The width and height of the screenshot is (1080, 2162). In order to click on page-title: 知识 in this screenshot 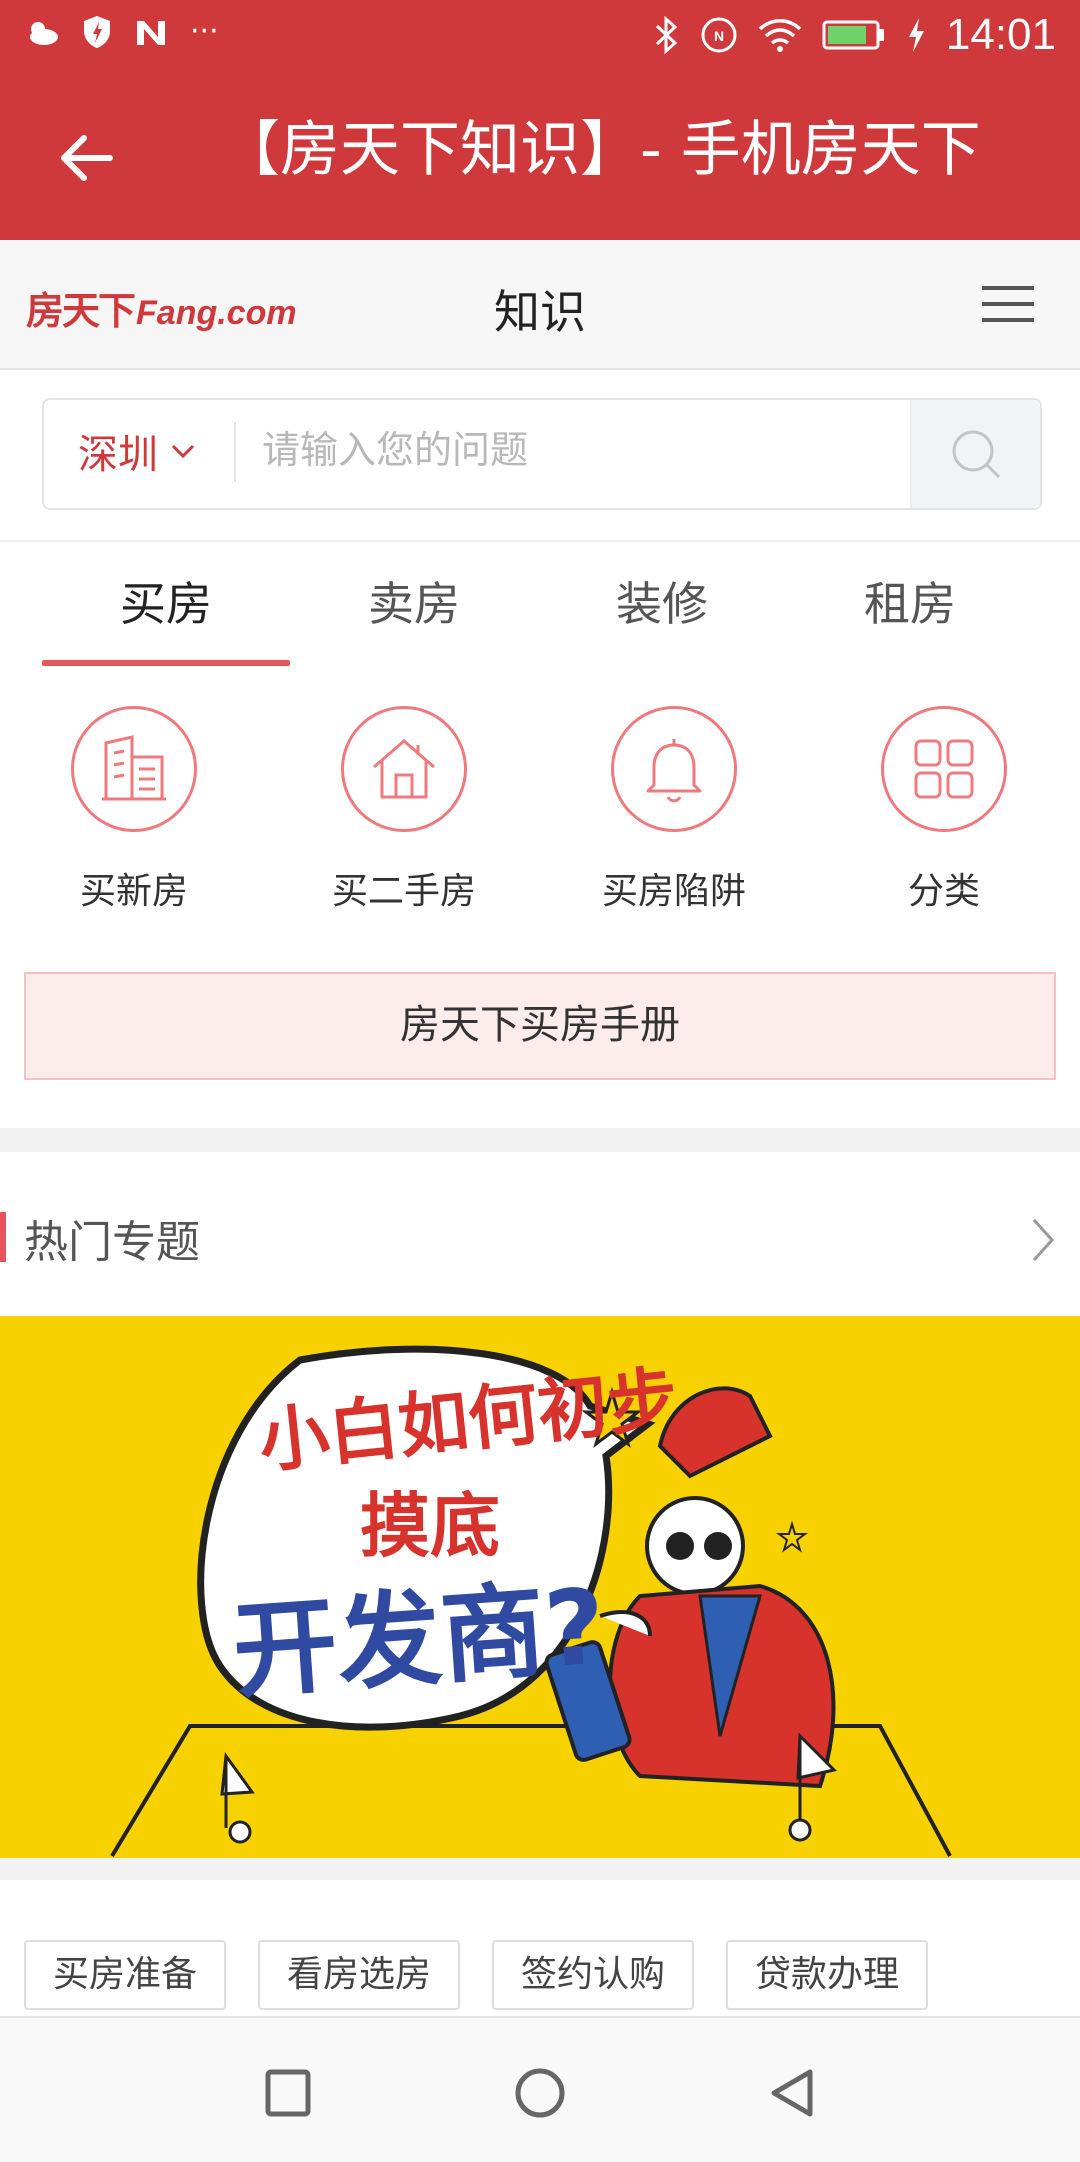, I will do `click(540, 312)`.